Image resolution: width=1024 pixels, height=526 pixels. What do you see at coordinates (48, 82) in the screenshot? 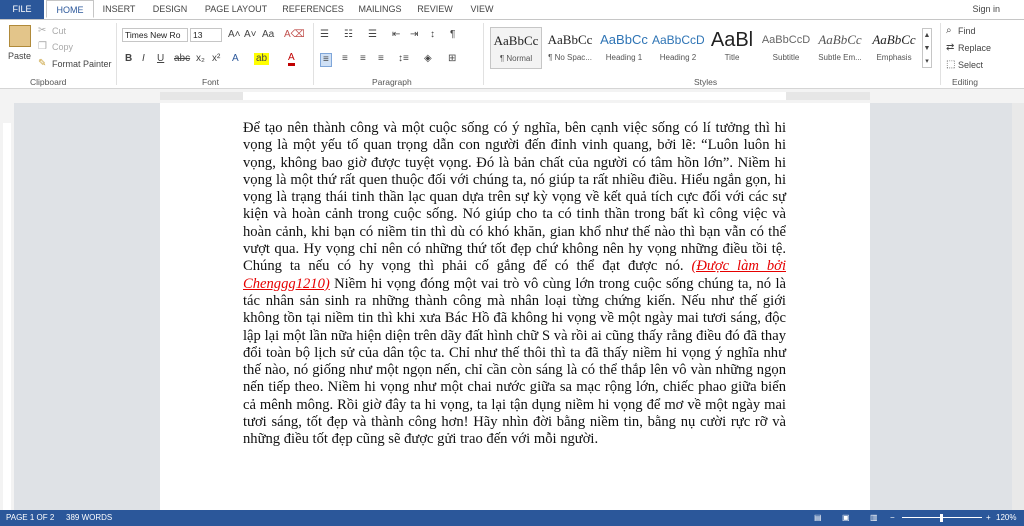
I see `clipboard-group-label: Clipboard` at bounding box center [48, 82].